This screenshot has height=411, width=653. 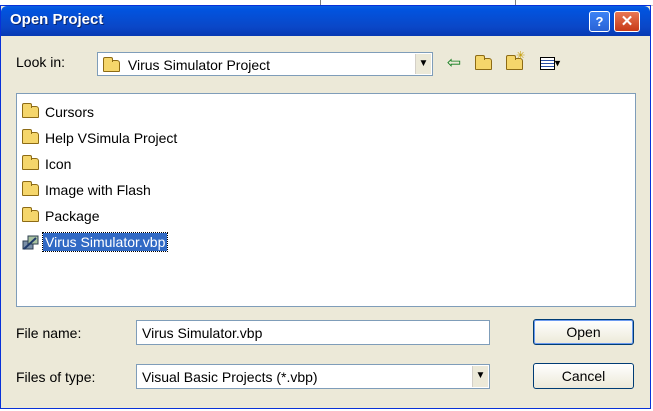 I want to click on list-item-label: Help VSimula Project, so click(x=111, y=138).